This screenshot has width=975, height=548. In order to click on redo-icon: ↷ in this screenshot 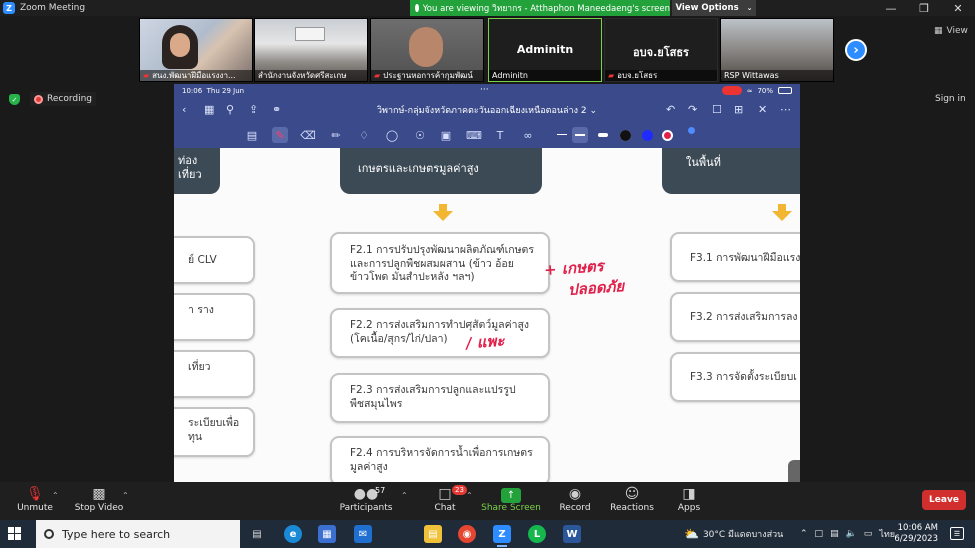, I will do `click(692, 109)`.